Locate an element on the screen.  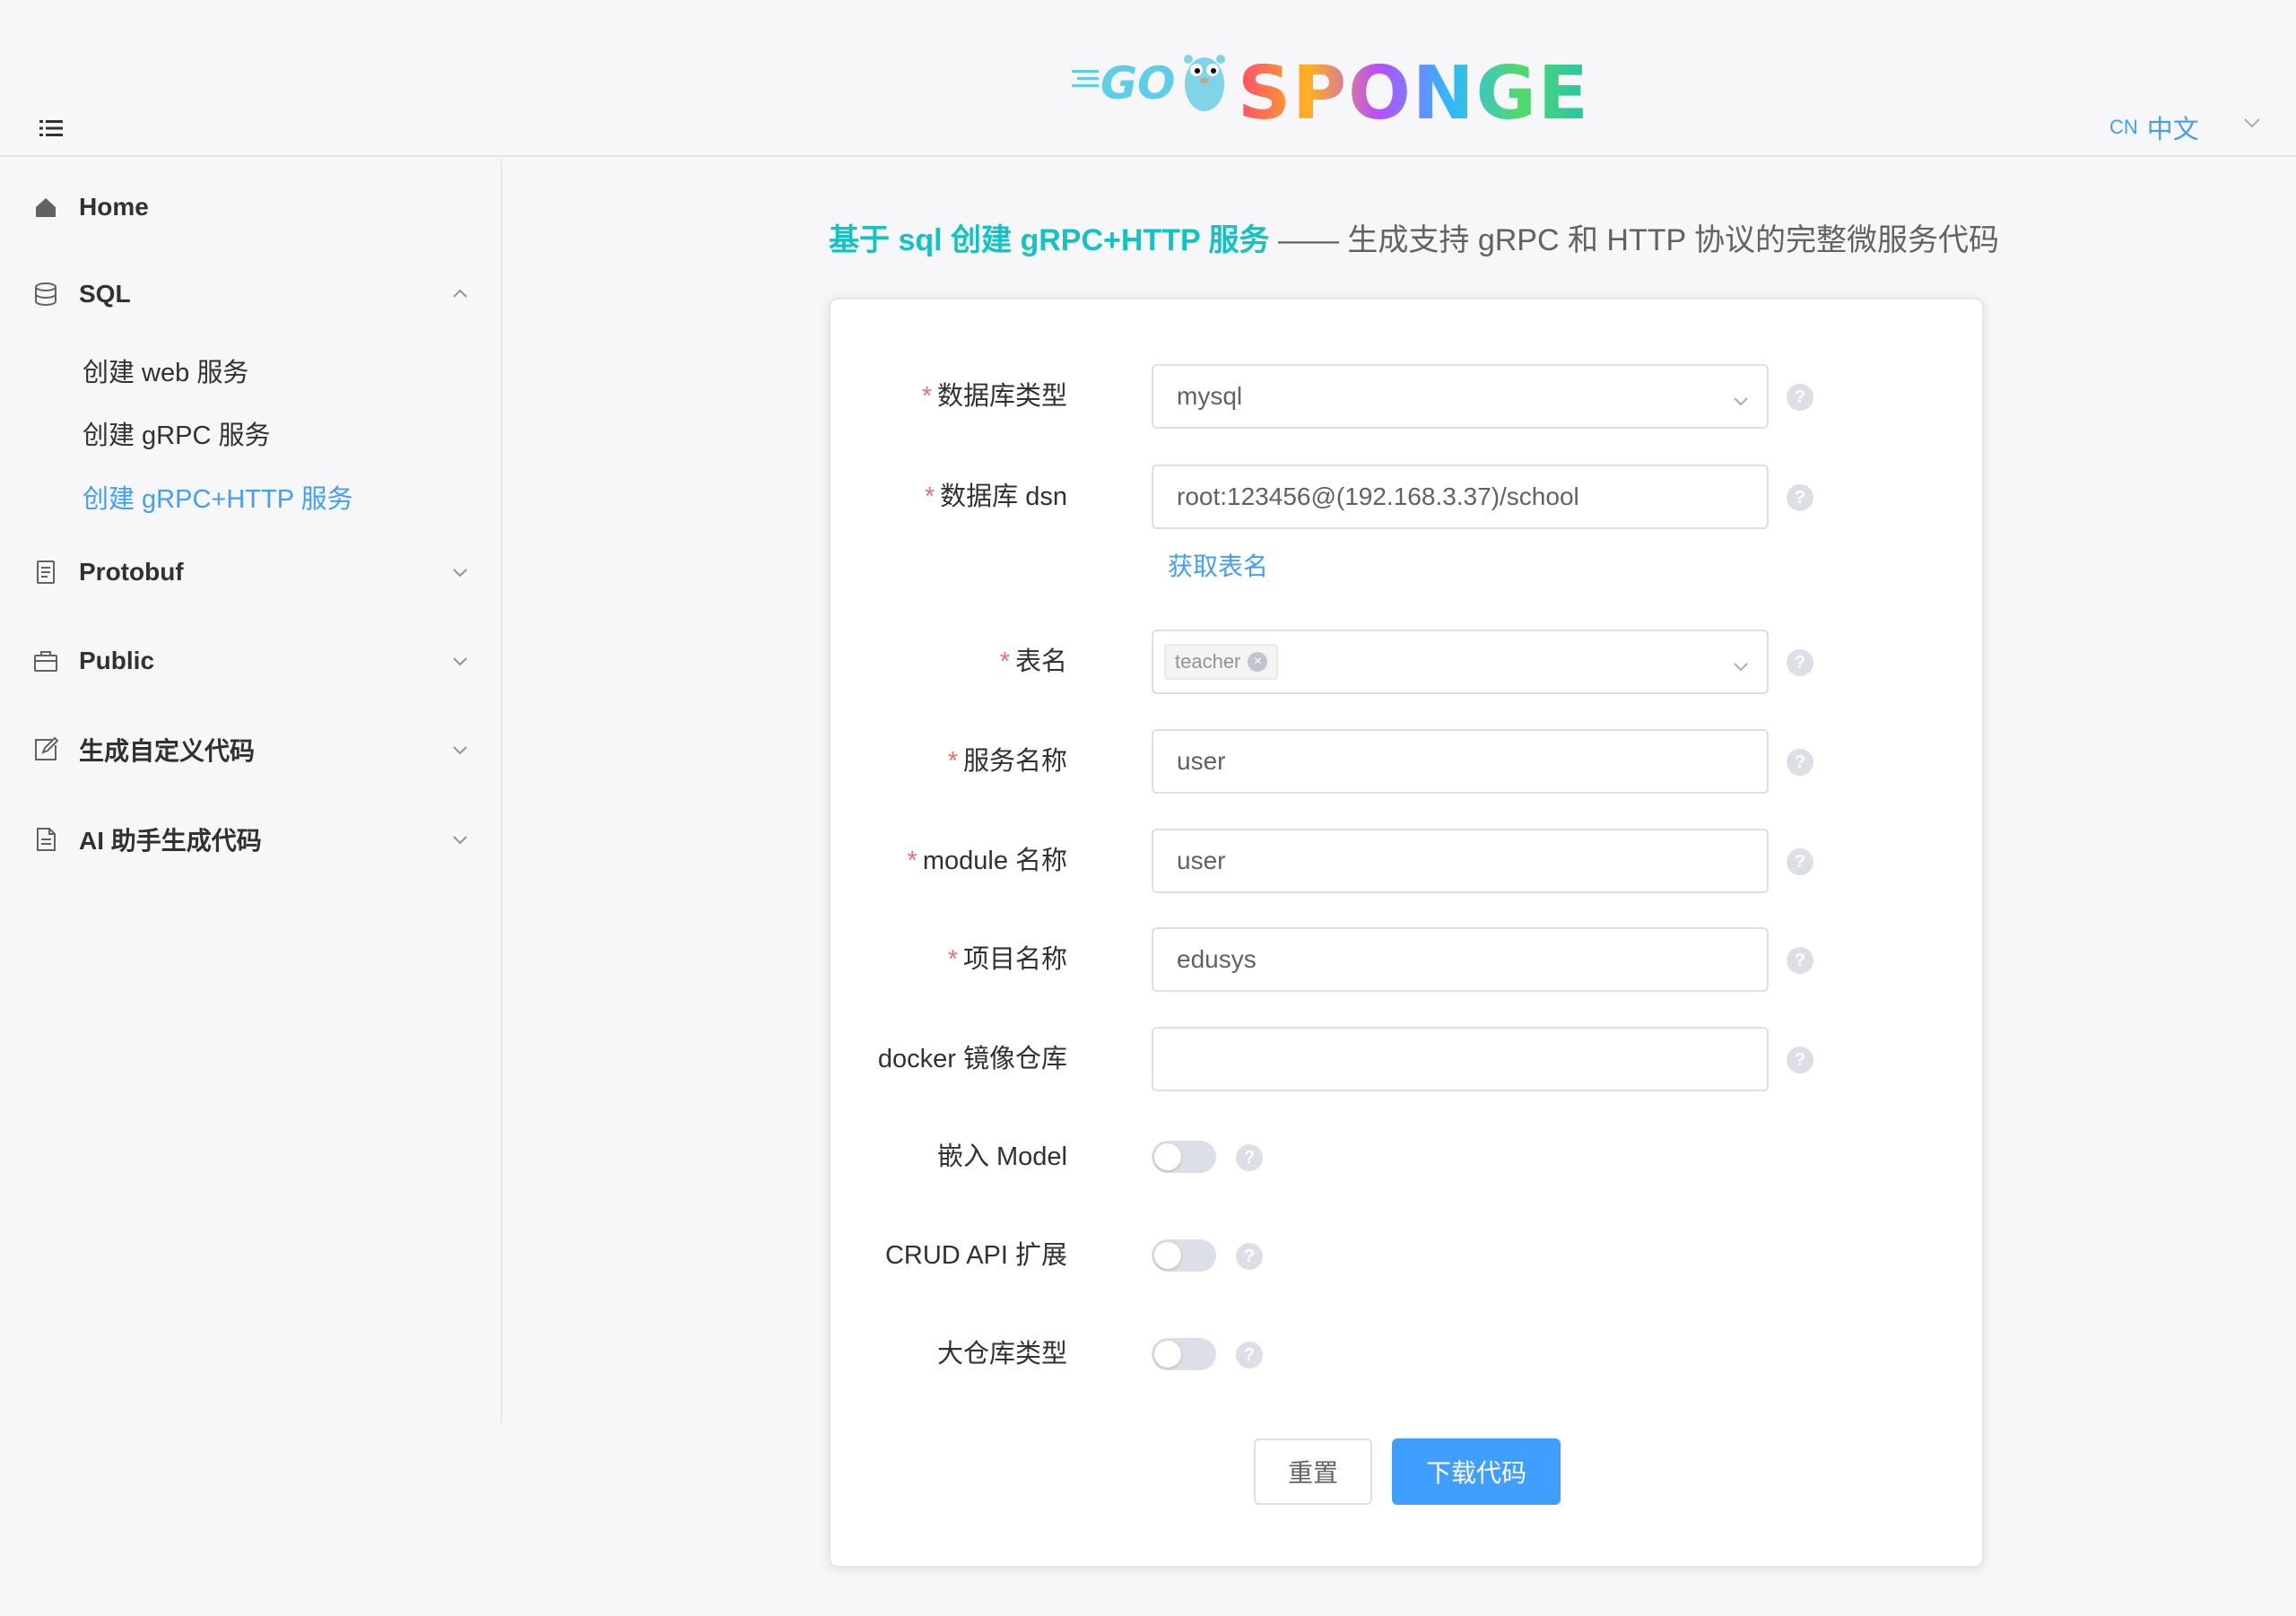
embed-model-switch is located at coordinates (1184, 1157).